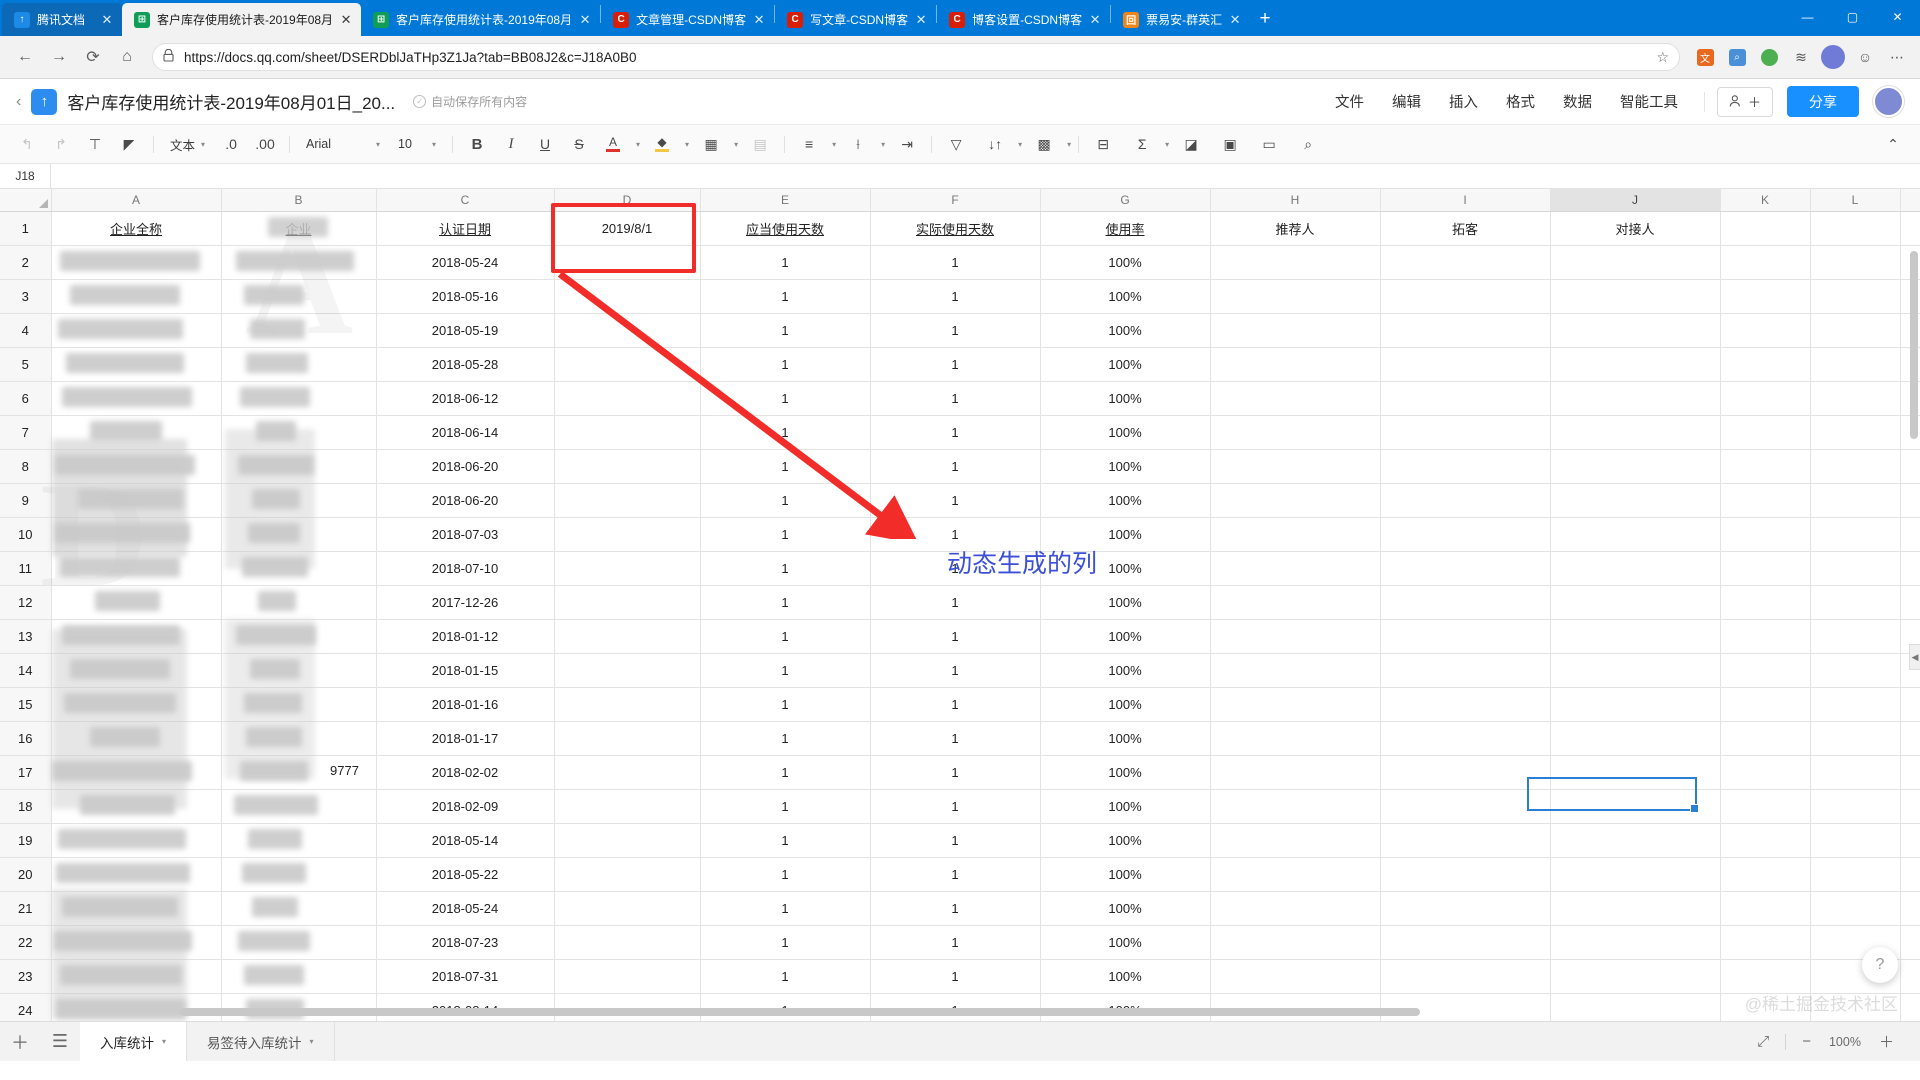 This screenshot has height=1080, width=1920. I want to click on cell-g10: 100%, so click(1125, 534).